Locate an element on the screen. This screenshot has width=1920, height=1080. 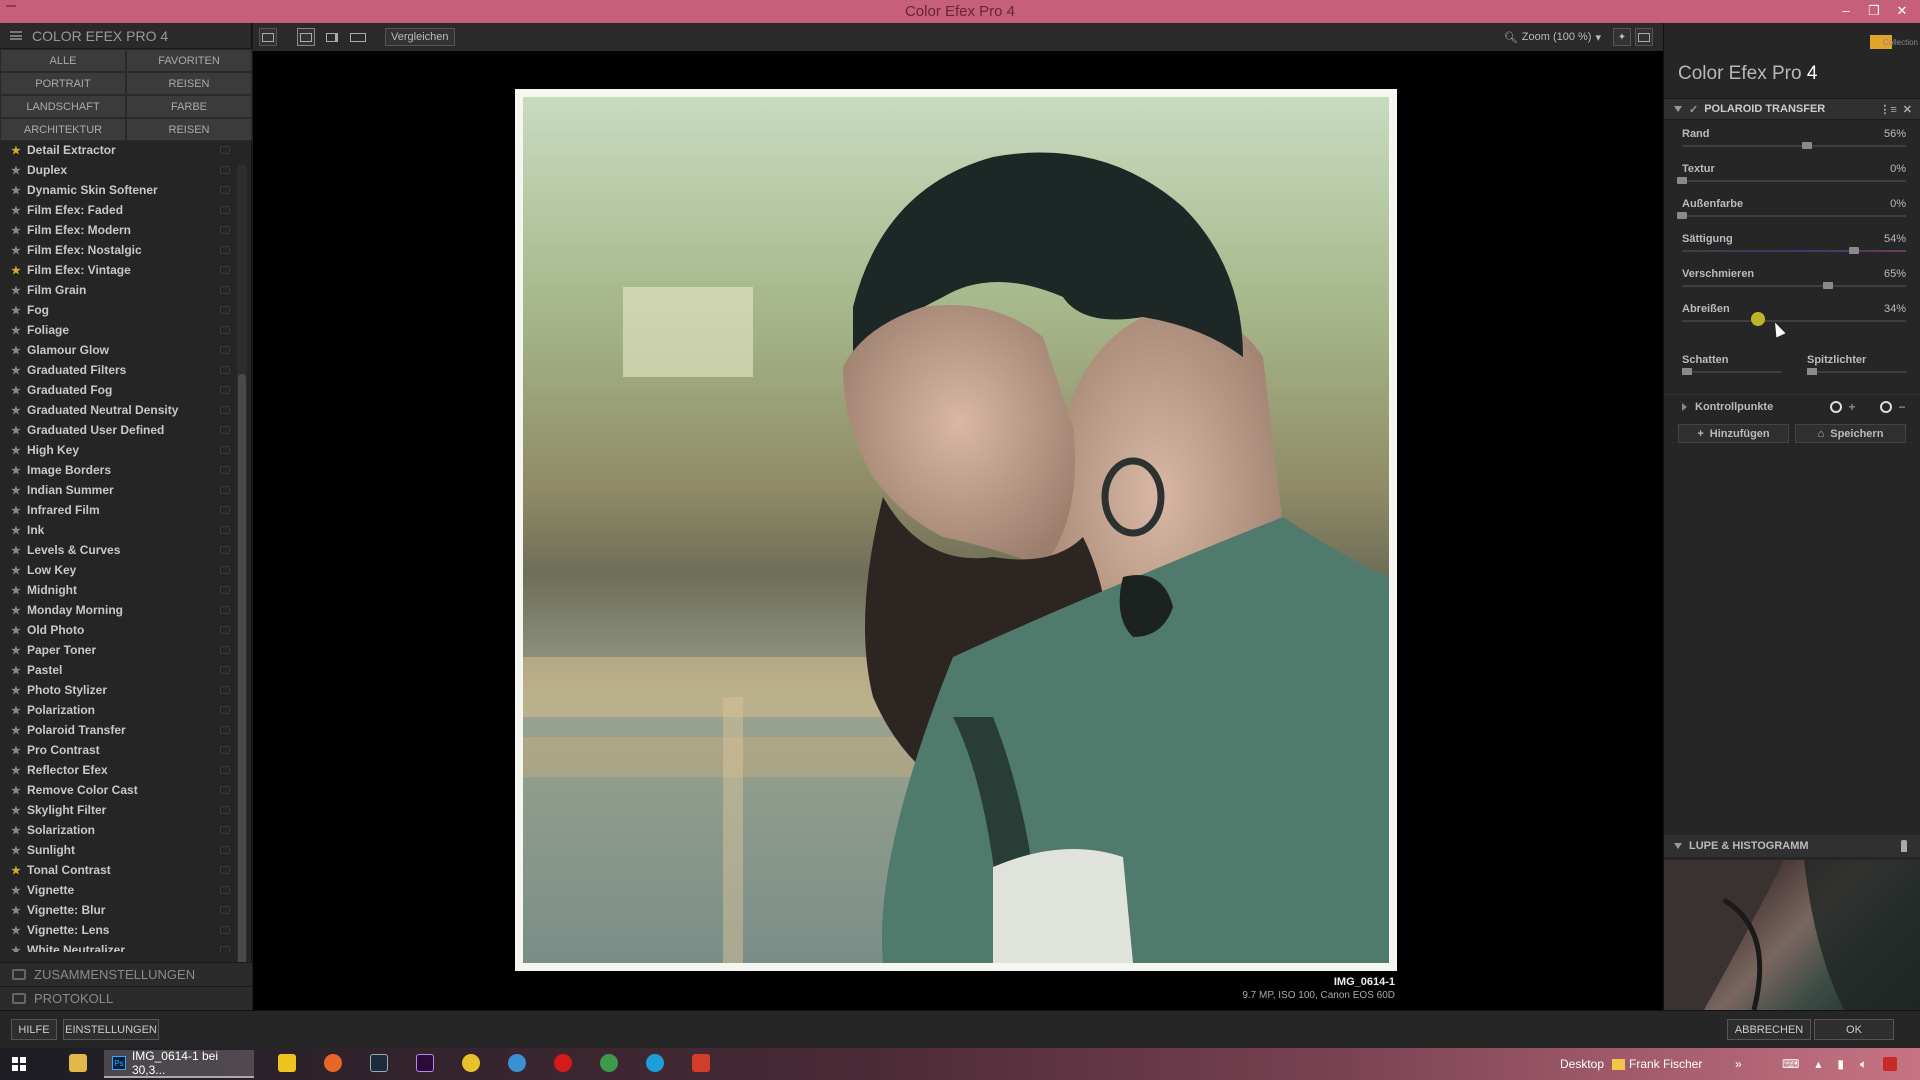
network-icon: ▮ is located at coordinates (1840, 1064).